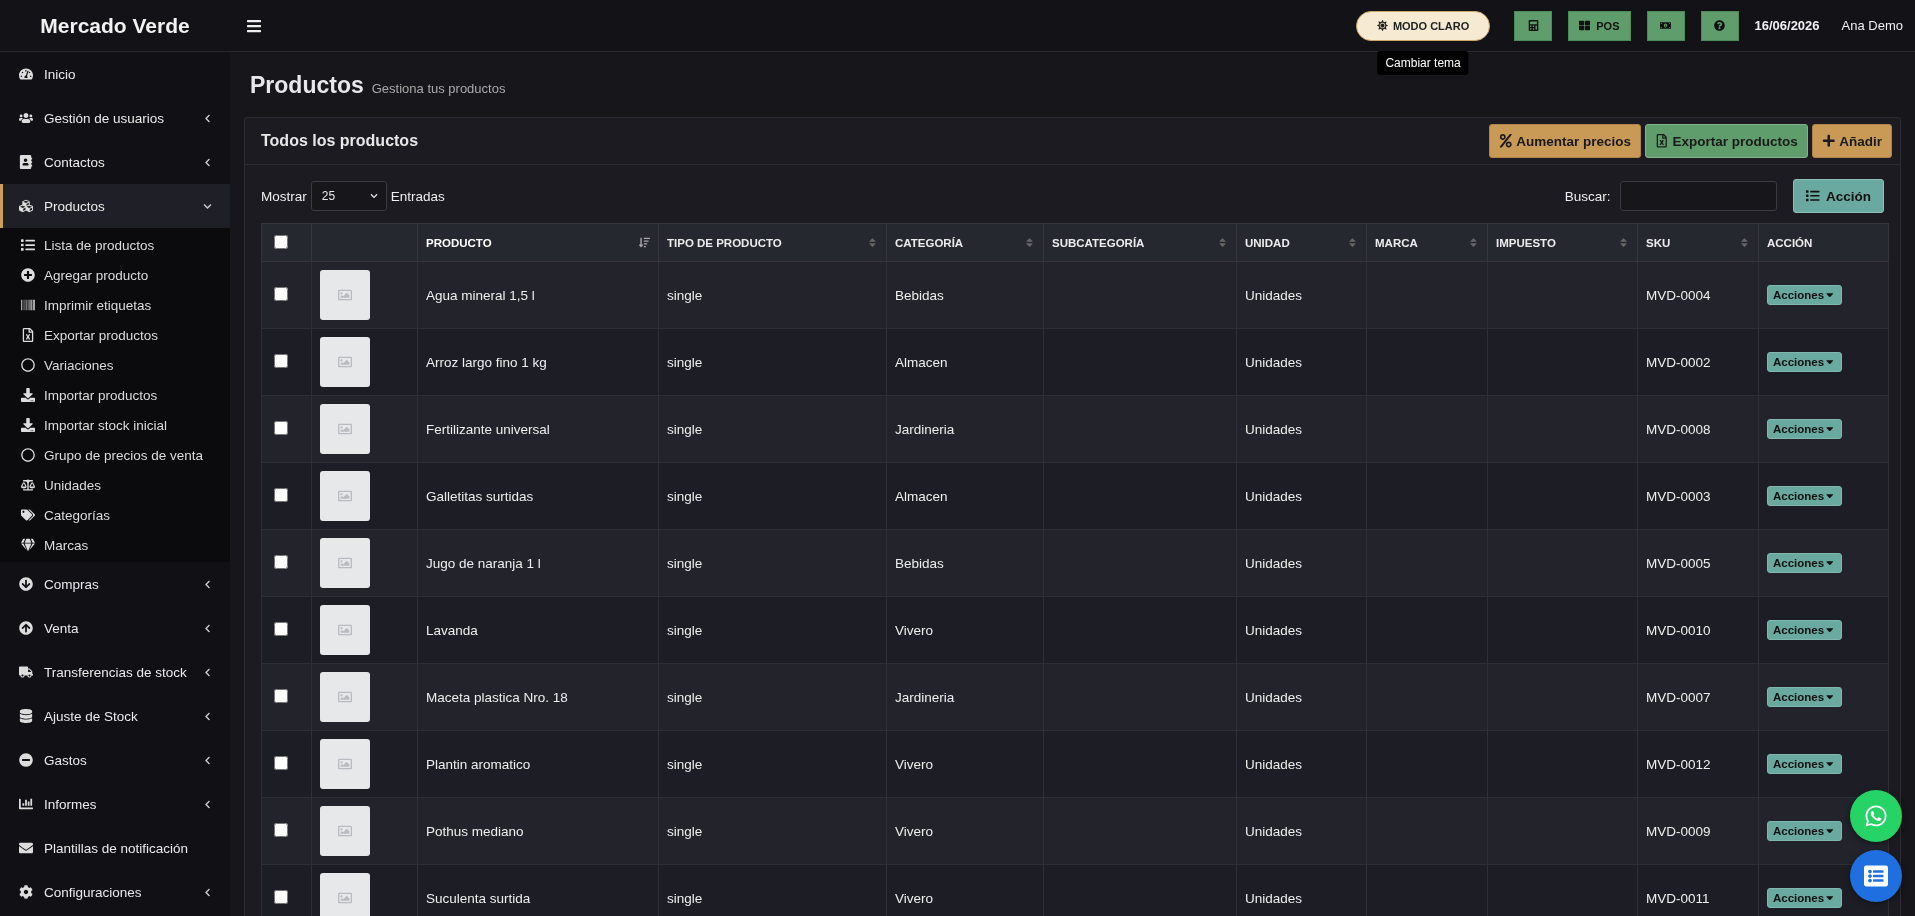  Describe the element at coordinates (115, 275) in the screenshot. I see `submenu-item: Agregar producto` at that location.